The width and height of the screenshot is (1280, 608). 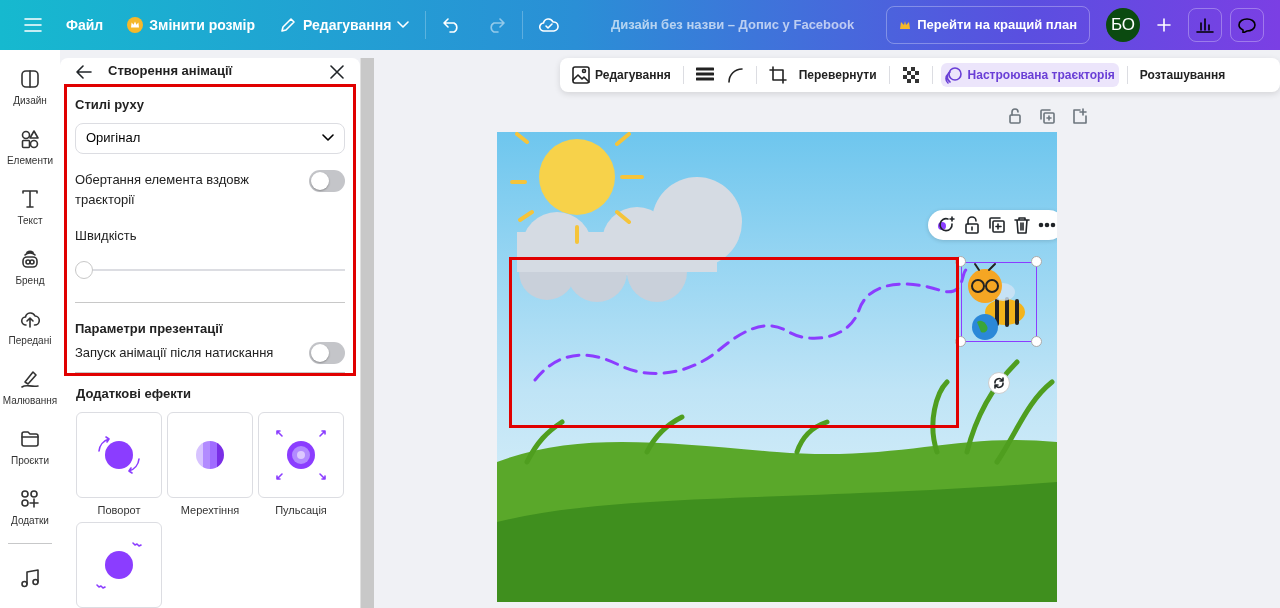 I want to click on pencil-icon, so click(x=288, y=25).